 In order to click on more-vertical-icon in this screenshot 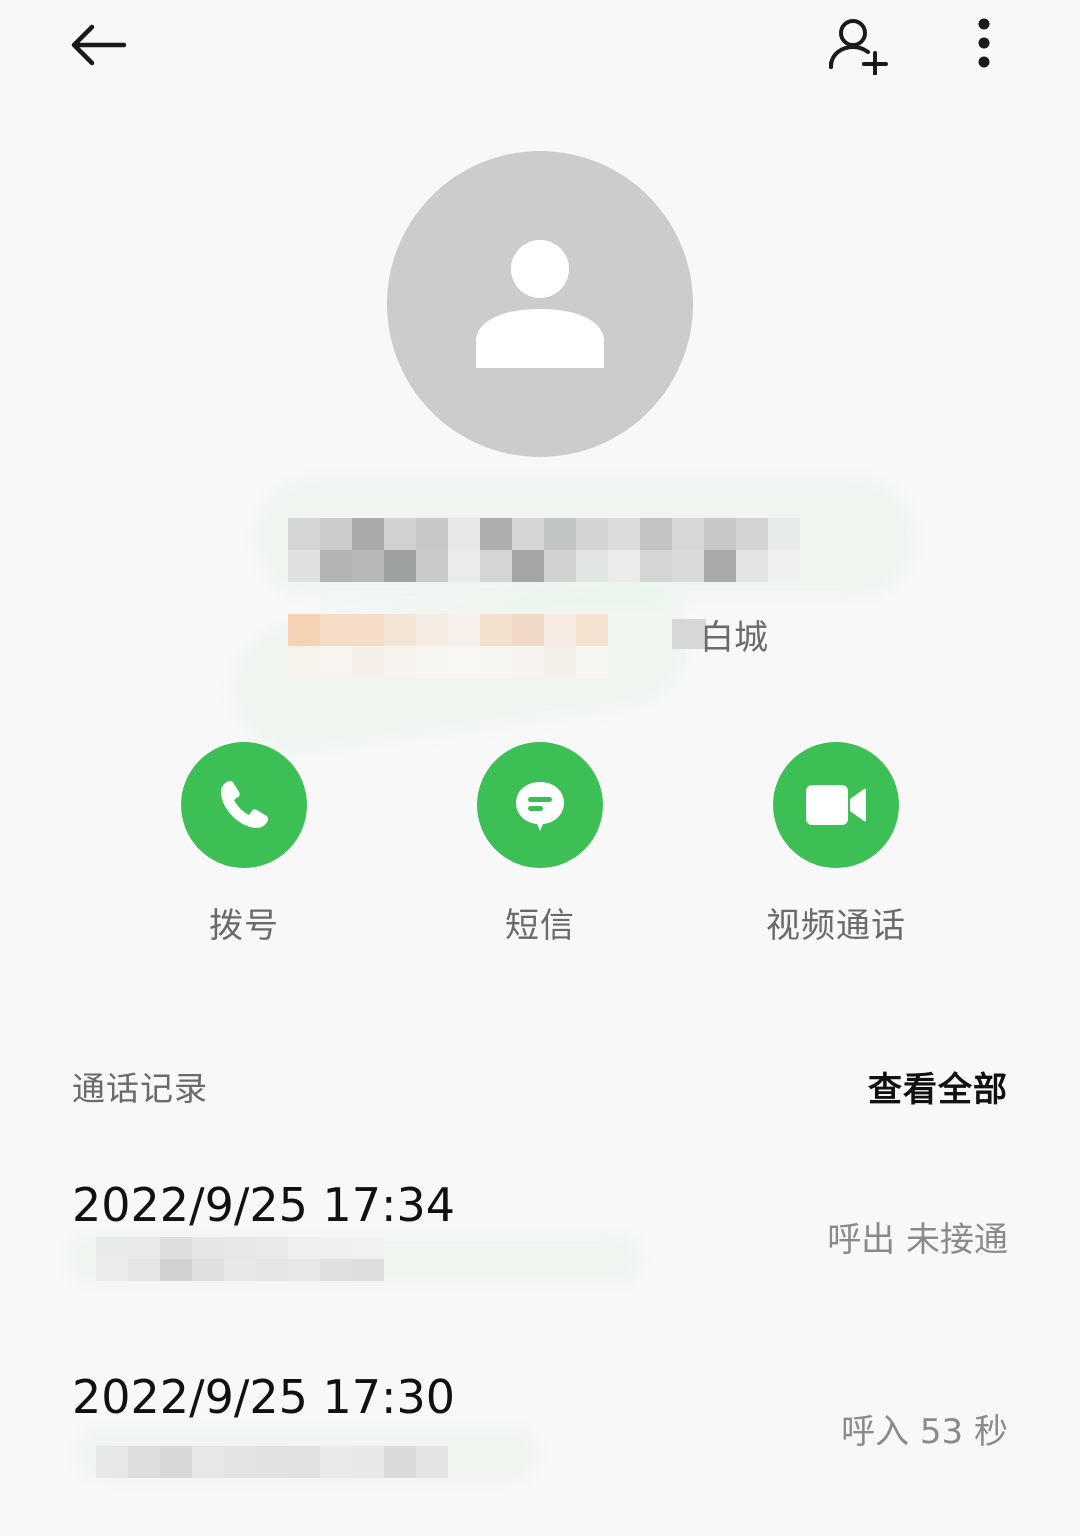, I will do `click(984, 43)`.